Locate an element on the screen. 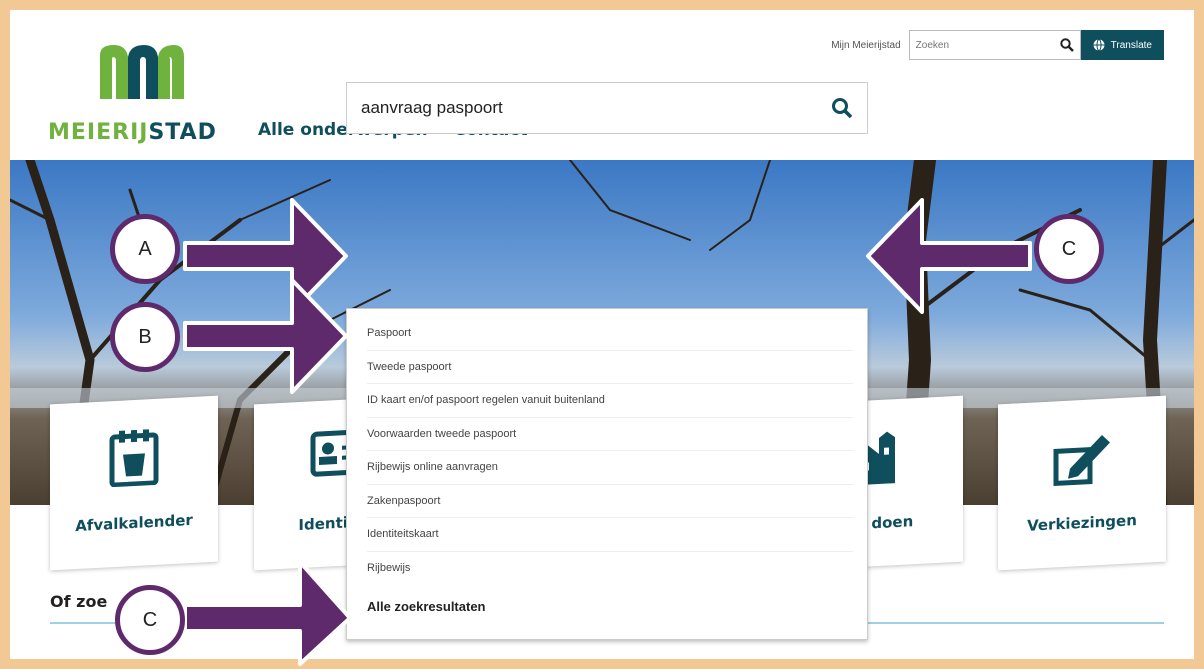  top-search-box is located at coordinates (994, 45).